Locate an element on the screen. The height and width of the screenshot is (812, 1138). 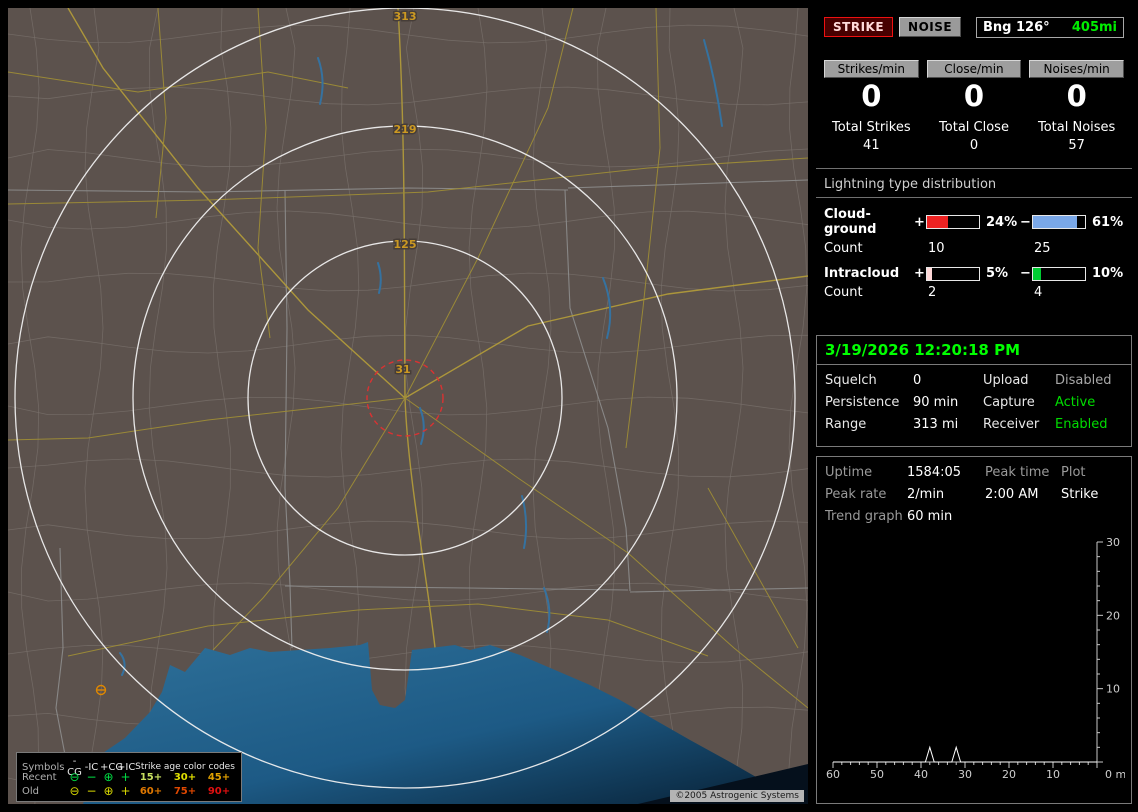
svg-text: 50 is located at coordinates (877, 774).